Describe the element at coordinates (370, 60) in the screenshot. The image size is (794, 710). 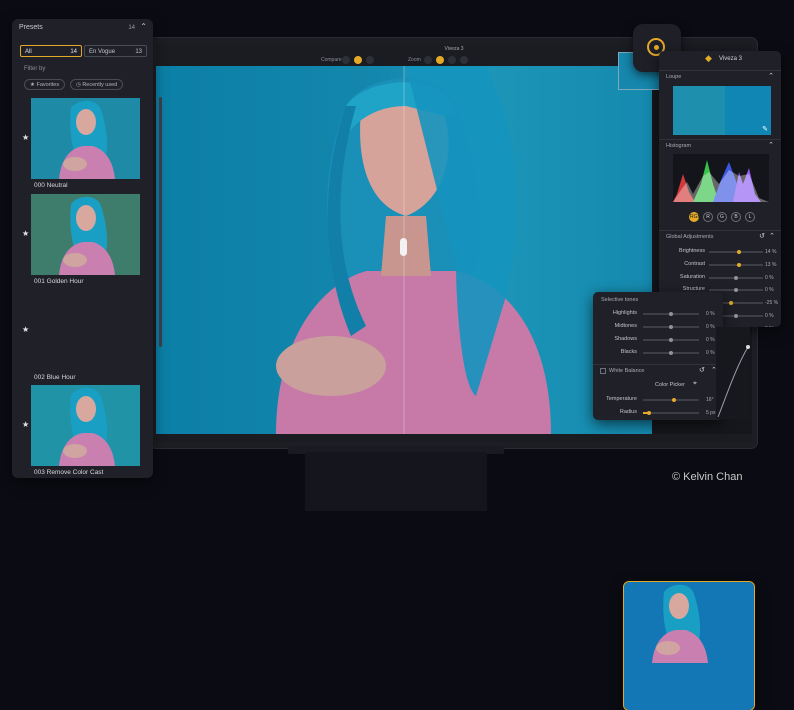
I see `compare-single-button` at that location.